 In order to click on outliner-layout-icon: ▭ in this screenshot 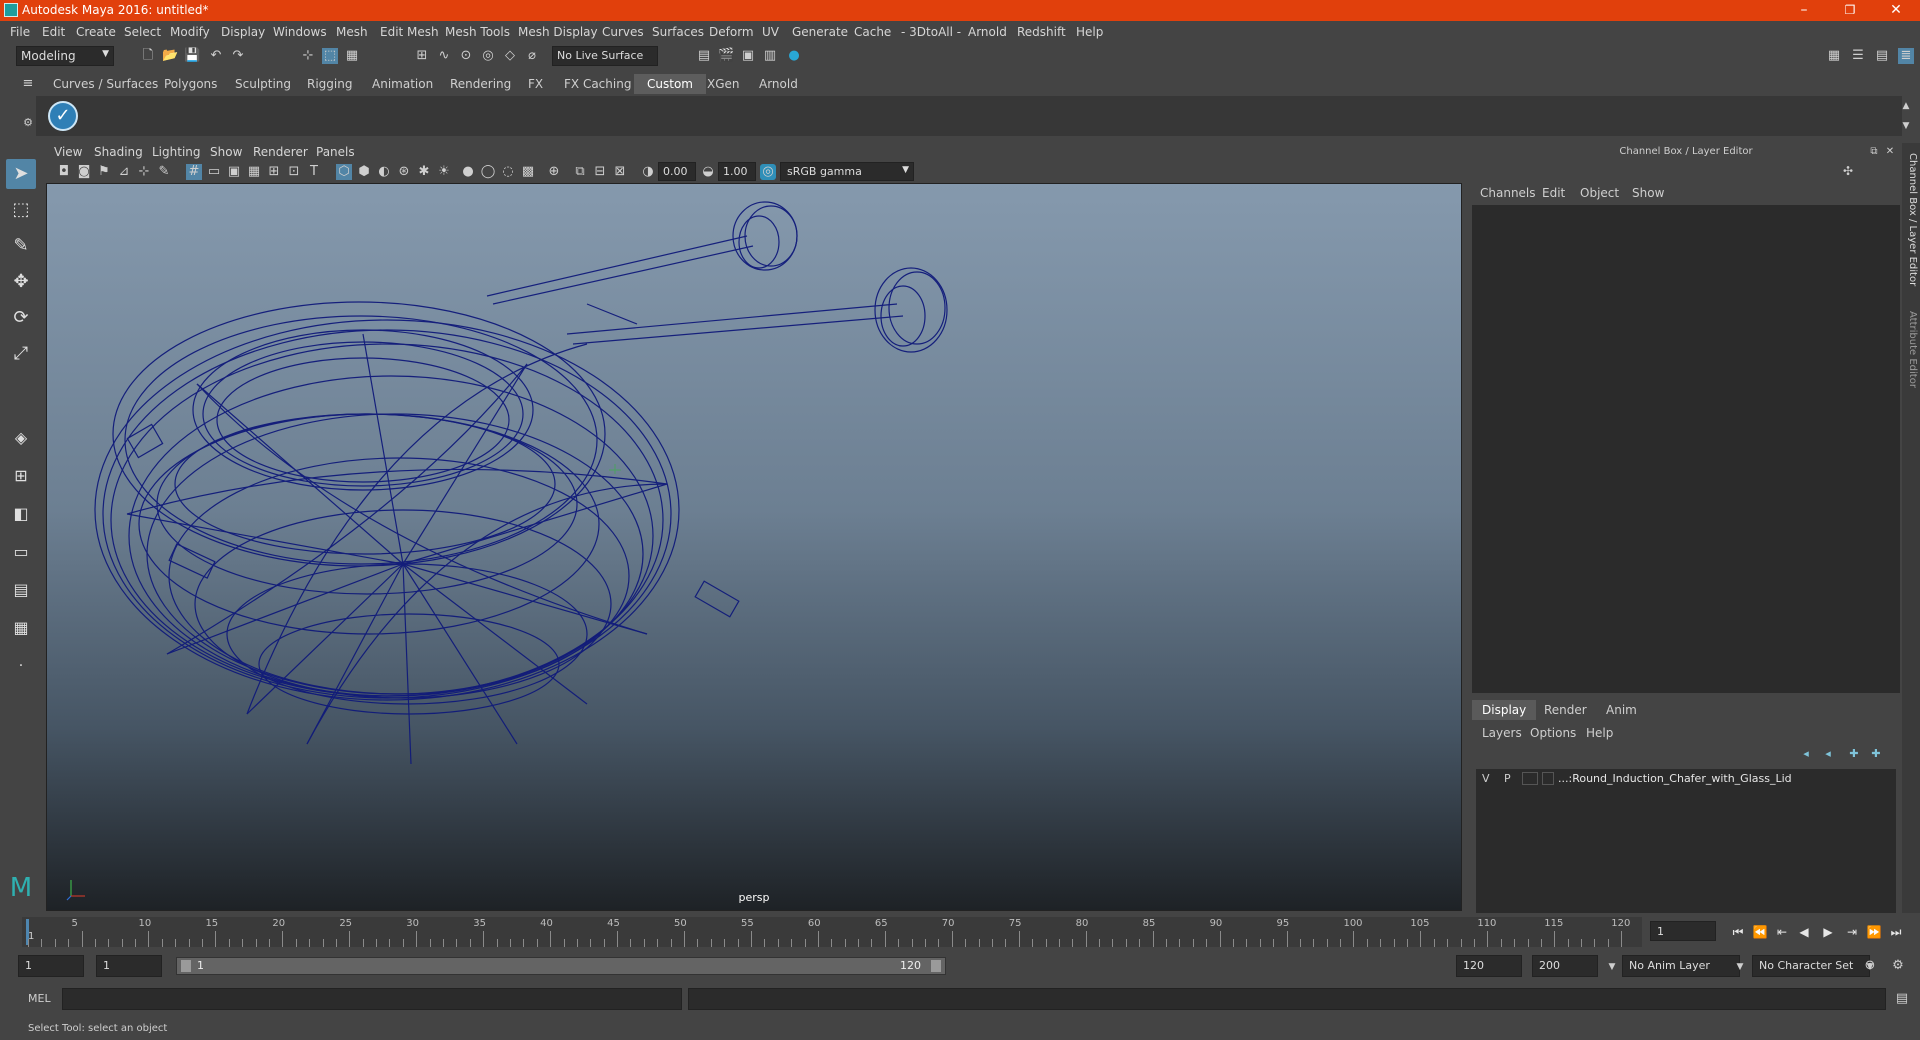, I will do `click(21, 552)`.